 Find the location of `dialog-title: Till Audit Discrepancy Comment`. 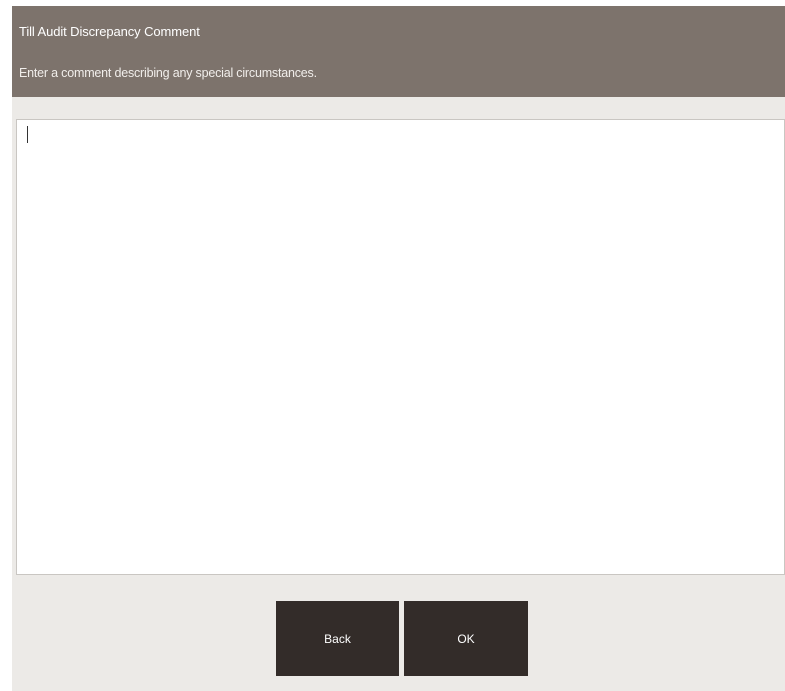

dialog-title: Till Audit Discrepancy Comment is located at coordinates (109, 31).